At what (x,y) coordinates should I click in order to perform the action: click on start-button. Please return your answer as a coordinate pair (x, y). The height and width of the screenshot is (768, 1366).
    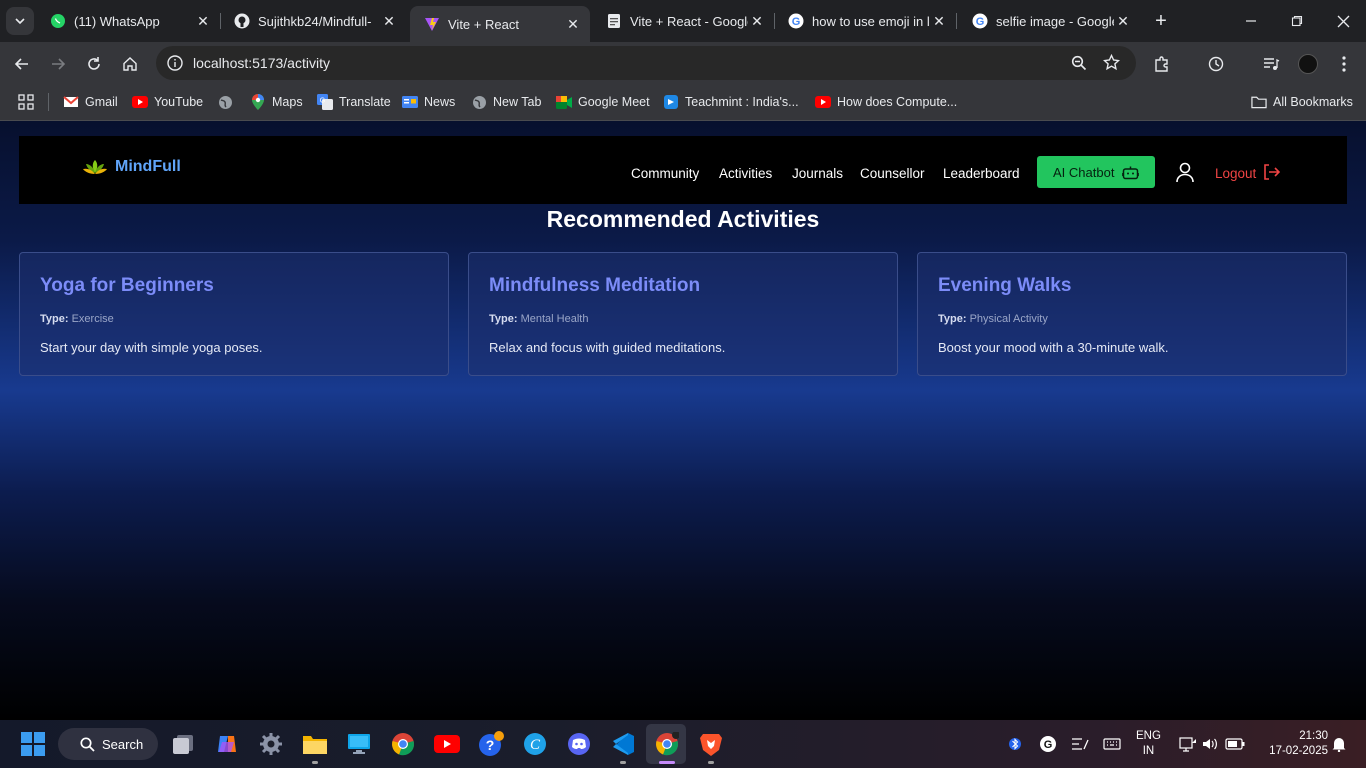
    Looking at the image, I should click on (33, 744).